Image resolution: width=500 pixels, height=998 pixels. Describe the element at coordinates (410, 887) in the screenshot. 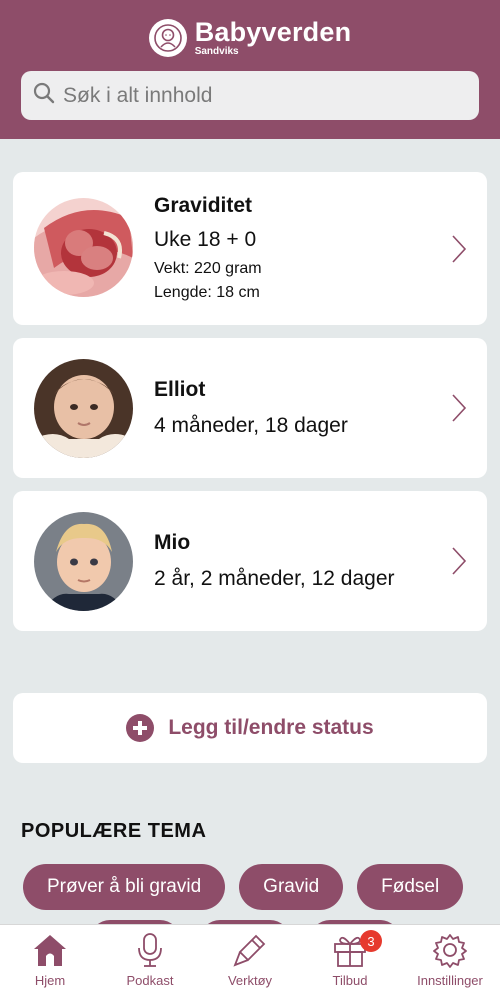

I see `topic-chip: Fødsel` at that location.